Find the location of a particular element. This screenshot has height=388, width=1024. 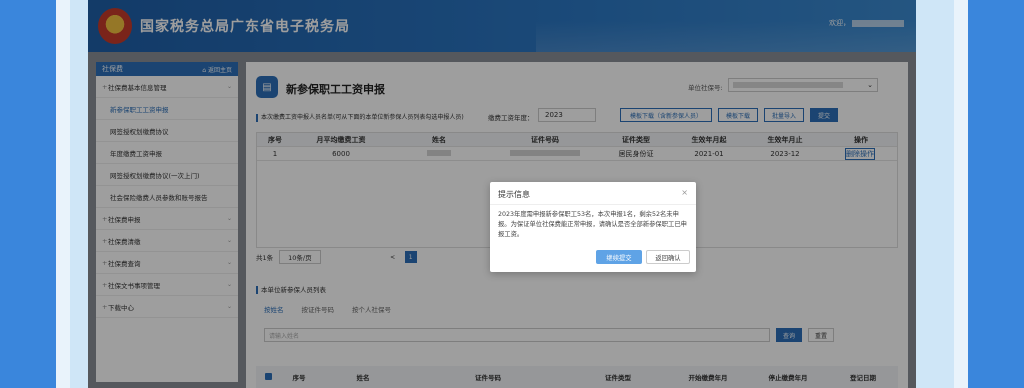

section2-title: 本单位新参保人员列表 is located at coordinates (291, 289).